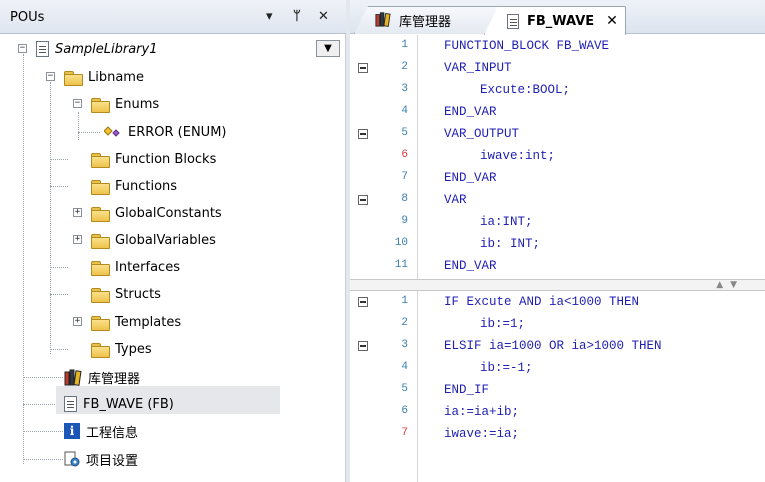  What do you see at coordinates (112, 433) in the screenshot?
I see `tree-item-label: 工程信息` at bounding box center [112, 433].